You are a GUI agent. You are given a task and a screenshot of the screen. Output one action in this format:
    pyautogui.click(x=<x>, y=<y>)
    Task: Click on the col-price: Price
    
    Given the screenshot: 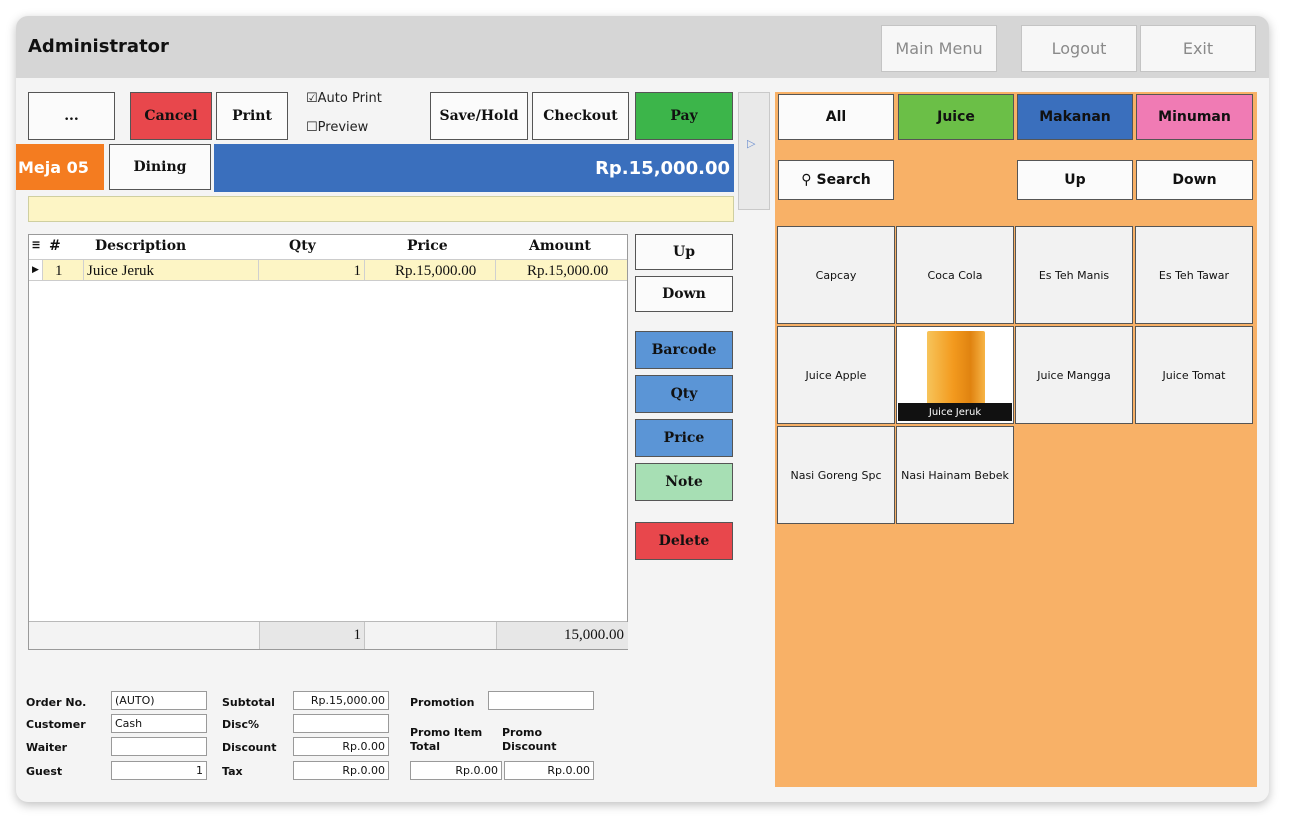 What is the action you would take?
    pyautogui.click(x=427, y=246)
    